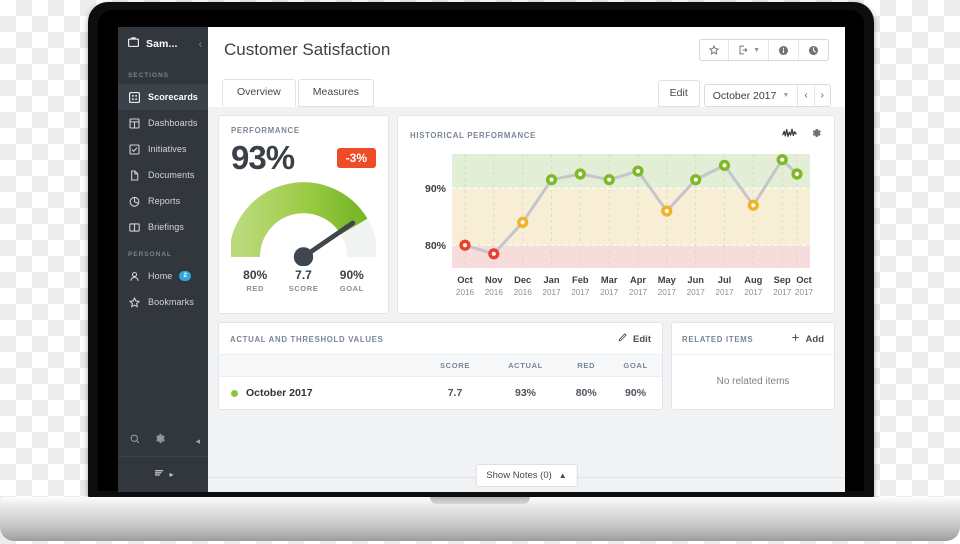 Image resolution: width=960 pixels, height=544 pixels. I want to click on workspace-switcher: Sam... ‹, so click(163, 44).